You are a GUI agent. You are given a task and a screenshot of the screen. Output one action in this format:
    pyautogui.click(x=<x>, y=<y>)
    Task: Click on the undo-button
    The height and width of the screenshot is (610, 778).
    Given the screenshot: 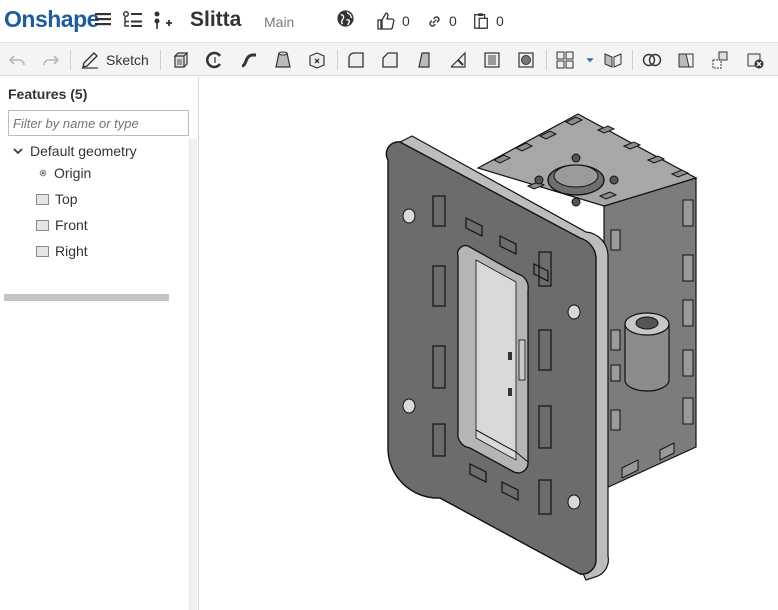 What is the action you would take?
    pyautogui.click(x=18, y=60)
    